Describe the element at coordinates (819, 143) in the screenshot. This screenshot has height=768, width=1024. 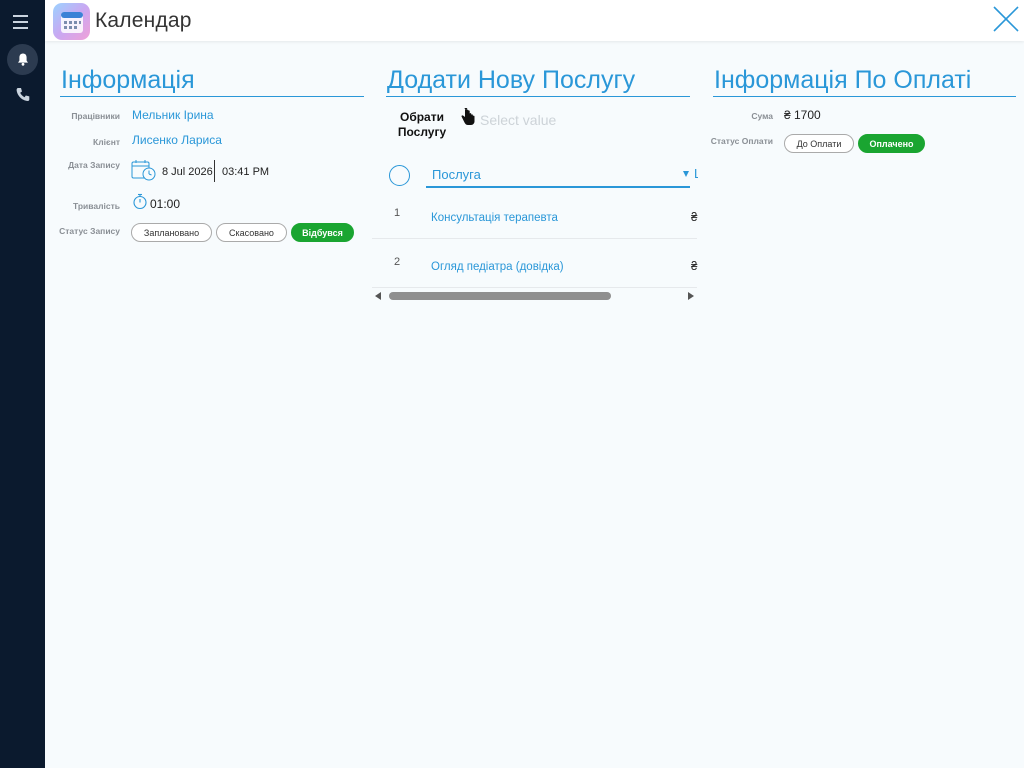
I see `payment-due-button: До Оплати` at that location.